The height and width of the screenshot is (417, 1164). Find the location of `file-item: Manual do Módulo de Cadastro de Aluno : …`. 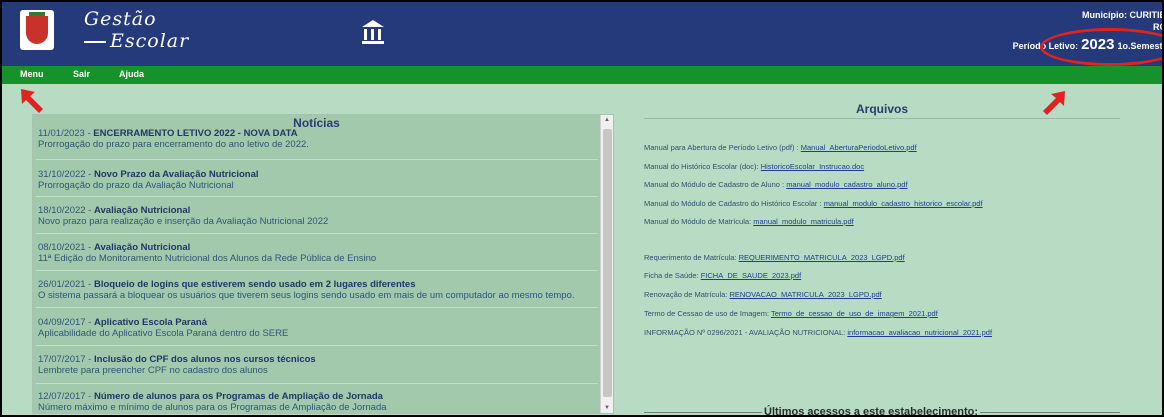

file-item: Manual do Módulo de Cadastro de Aluno : … is located at coordinates (776, 184).